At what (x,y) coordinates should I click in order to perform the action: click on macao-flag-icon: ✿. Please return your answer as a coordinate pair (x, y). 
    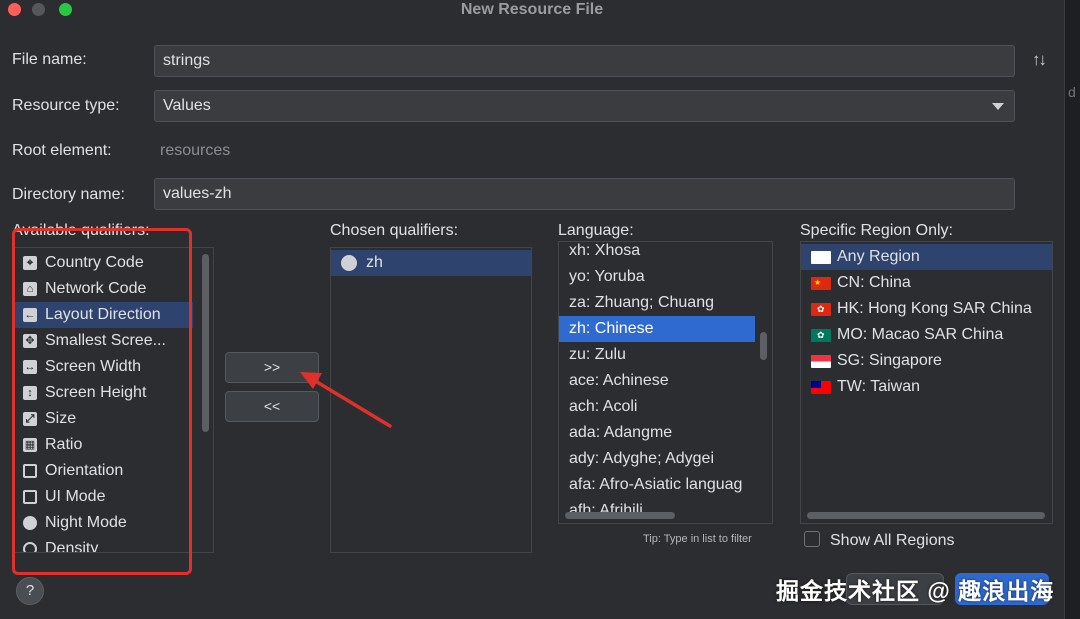
    Looking at the image, I should click on (821, 335).